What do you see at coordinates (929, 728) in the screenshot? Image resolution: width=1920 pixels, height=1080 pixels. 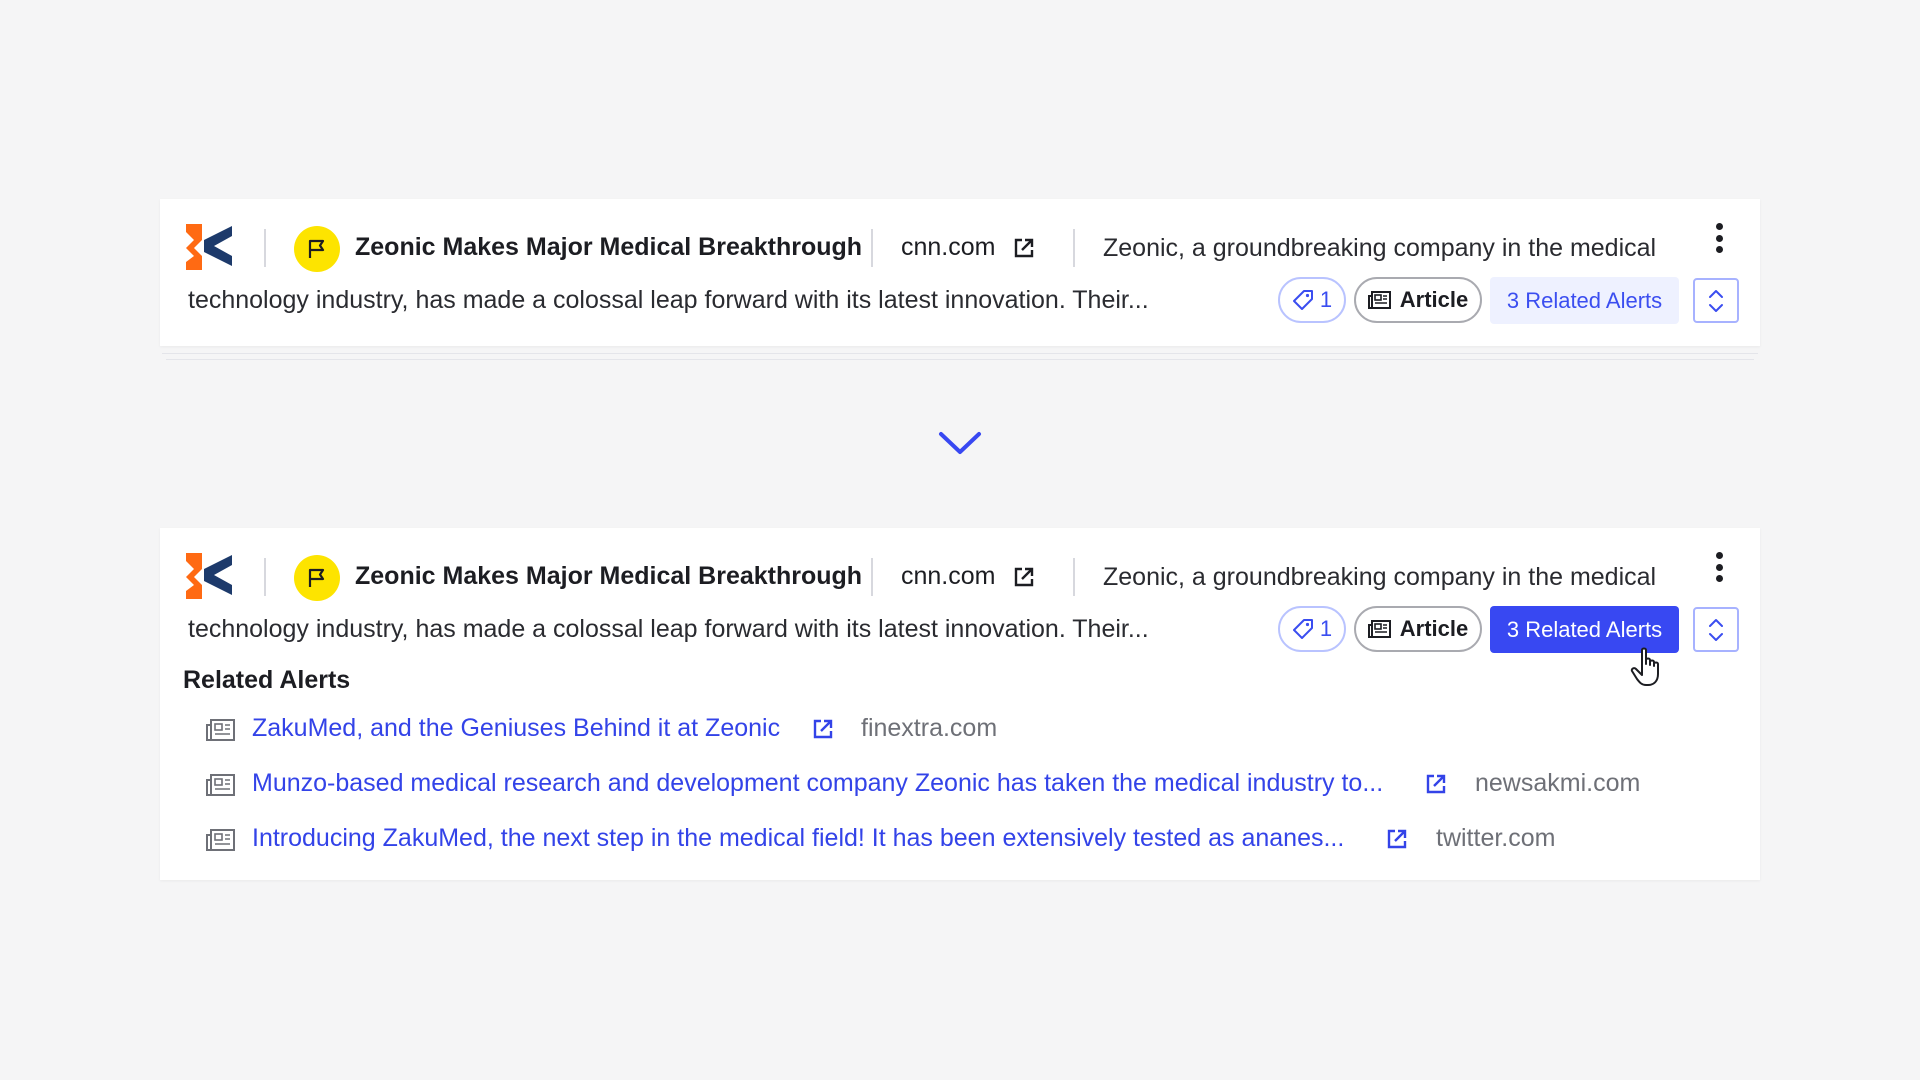 I see `related-alert-source: finextra.com` at bounding box center [929, 728].